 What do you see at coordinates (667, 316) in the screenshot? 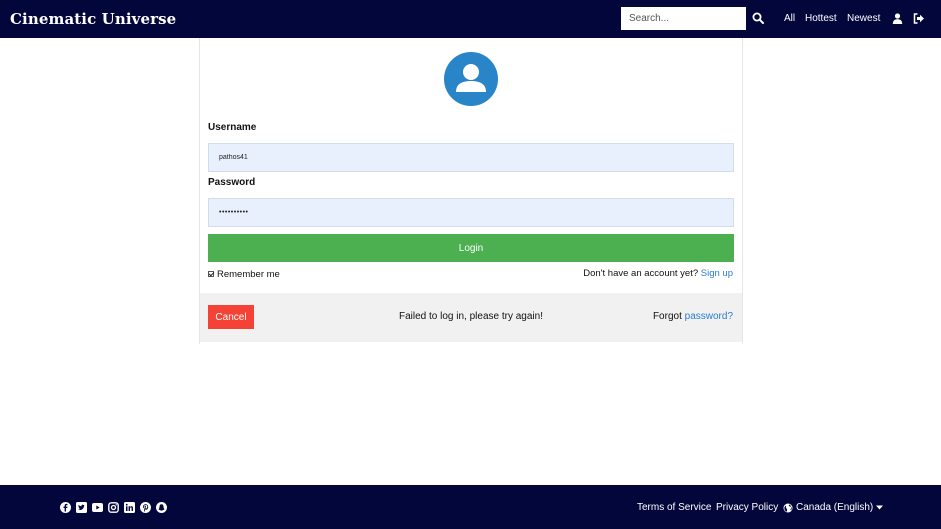
I see `forgot-text: Forgot` at bounding box center [667, 316].